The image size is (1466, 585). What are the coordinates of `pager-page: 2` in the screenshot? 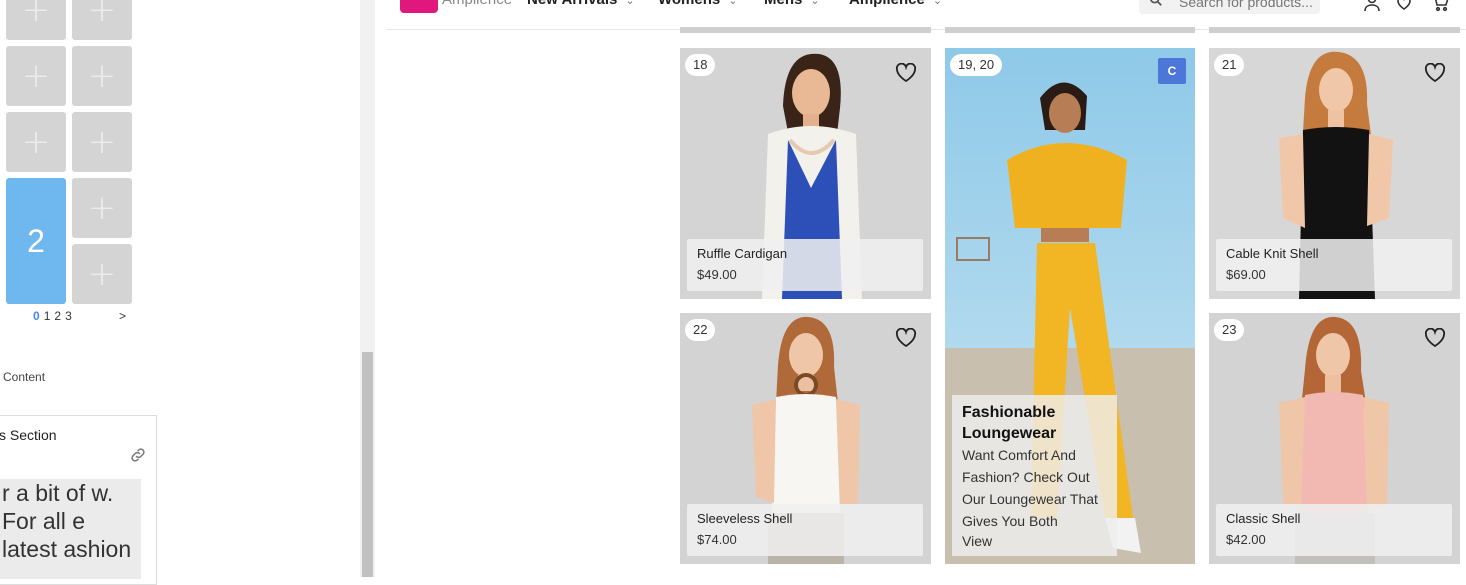 It's located at (58, 316).